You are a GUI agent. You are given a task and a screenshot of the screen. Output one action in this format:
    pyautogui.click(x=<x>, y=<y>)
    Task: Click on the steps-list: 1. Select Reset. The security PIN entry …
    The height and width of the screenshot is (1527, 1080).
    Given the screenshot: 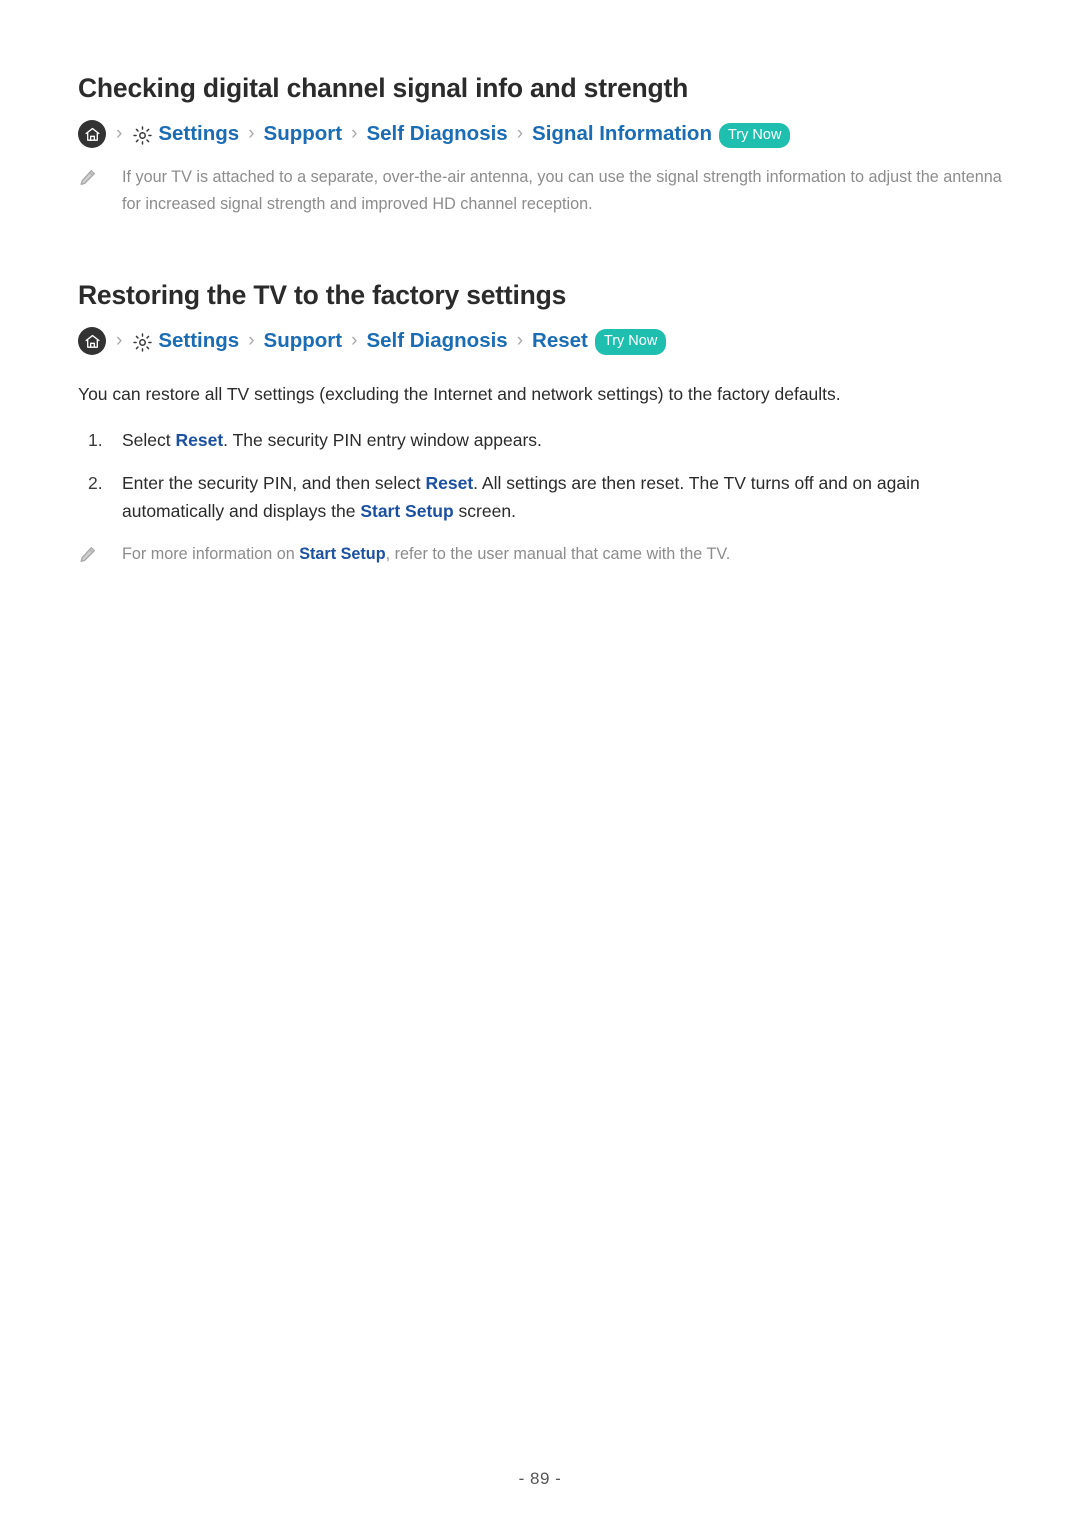 What is the action you would take?
    pyautogui.click(x=540, y=466)
    